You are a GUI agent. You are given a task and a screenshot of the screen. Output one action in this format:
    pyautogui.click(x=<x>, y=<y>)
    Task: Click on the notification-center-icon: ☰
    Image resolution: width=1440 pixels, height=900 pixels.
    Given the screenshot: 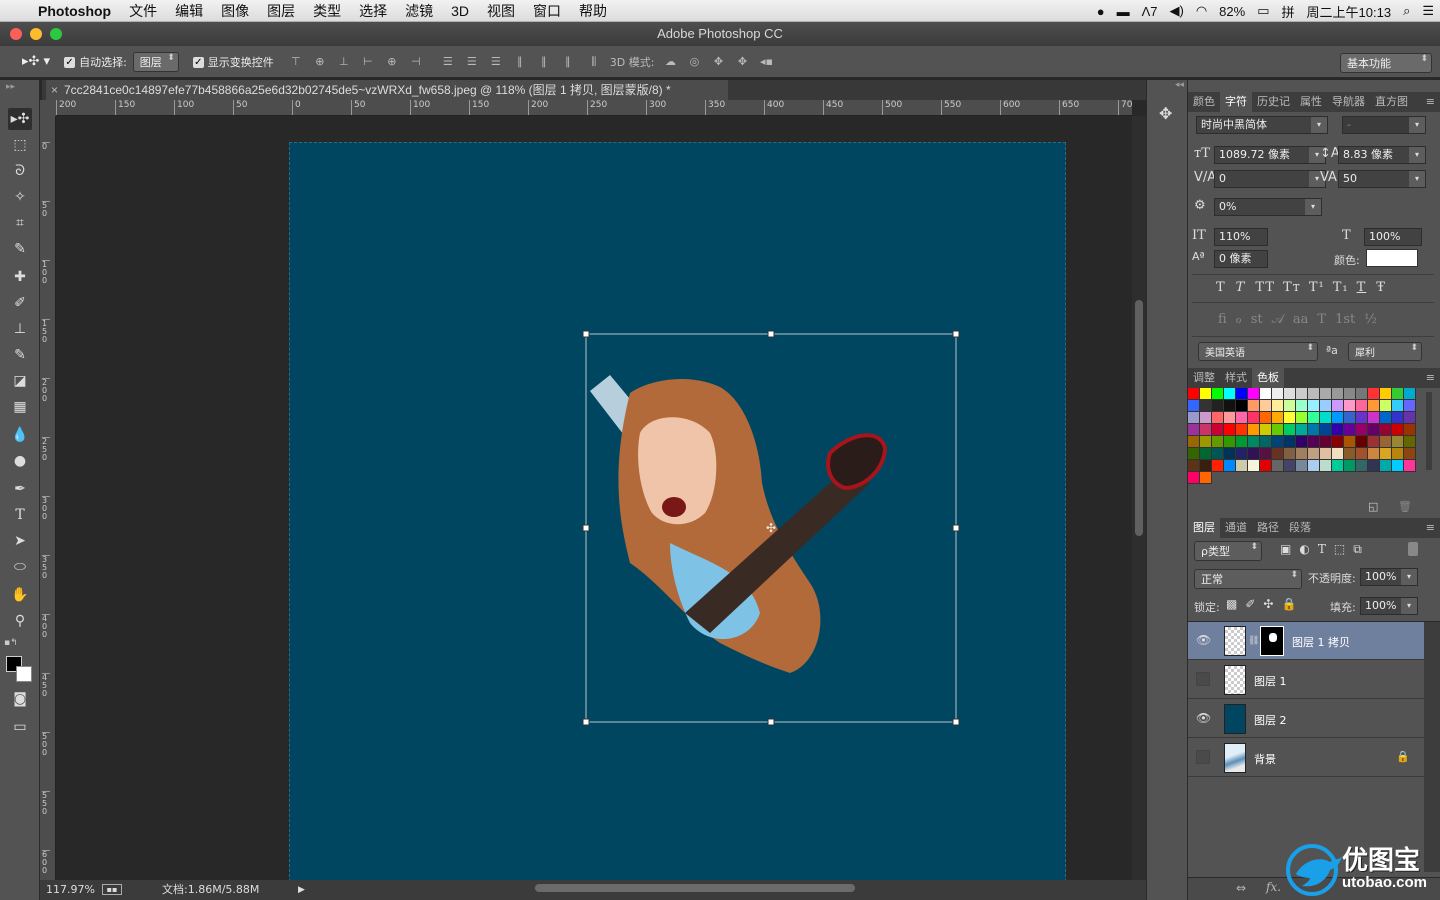 What is the action you would take?
    pyautogui.click(x=1428, y=11)
    